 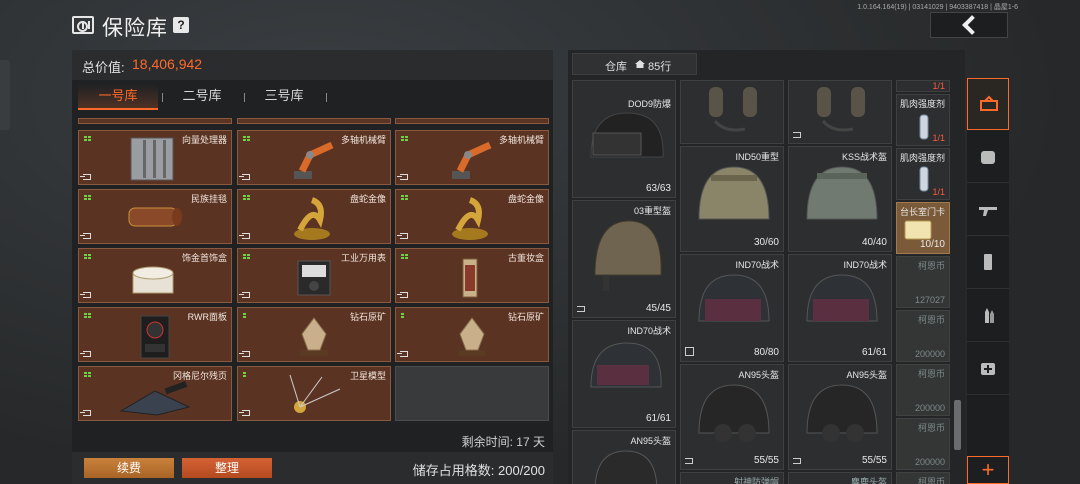 What do you see at coordinates (167, 64) in the screenshot?
I see `total-value: 18,406,942` at bounding box center [167, 64].